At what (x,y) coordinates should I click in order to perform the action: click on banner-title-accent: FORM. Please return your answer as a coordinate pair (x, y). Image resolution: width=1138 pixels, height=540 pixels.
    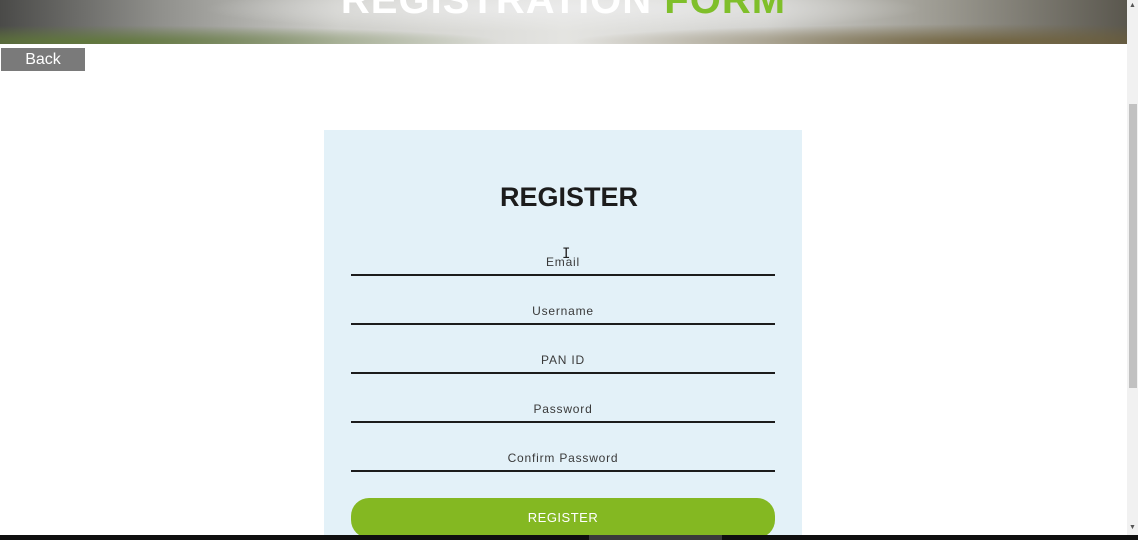
    Looking at the image, I should click on (725, 11).